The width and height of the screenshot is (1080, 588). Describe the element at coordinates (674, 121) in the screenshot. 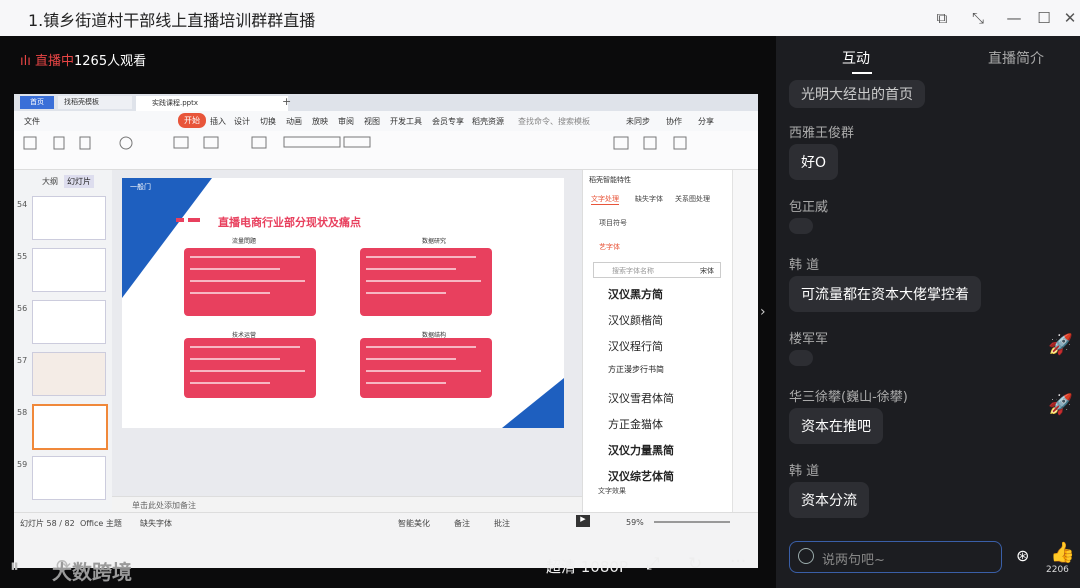

I see `menu-collab: 协作` at that location.